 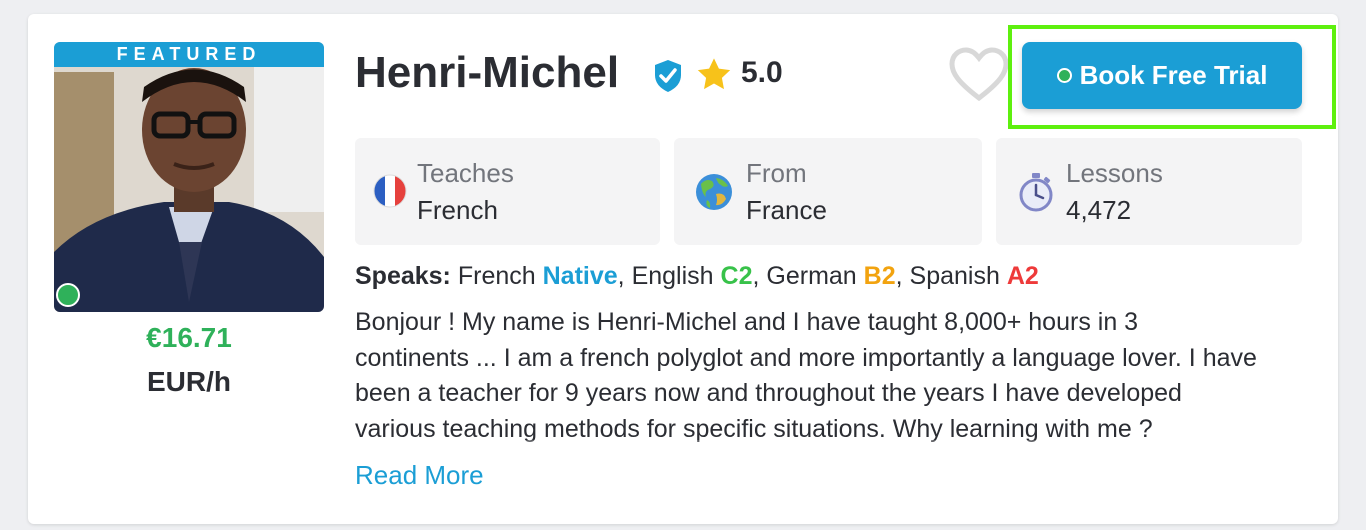 I want to click on teaches-label: Teaches, so click(x=465, y=173).